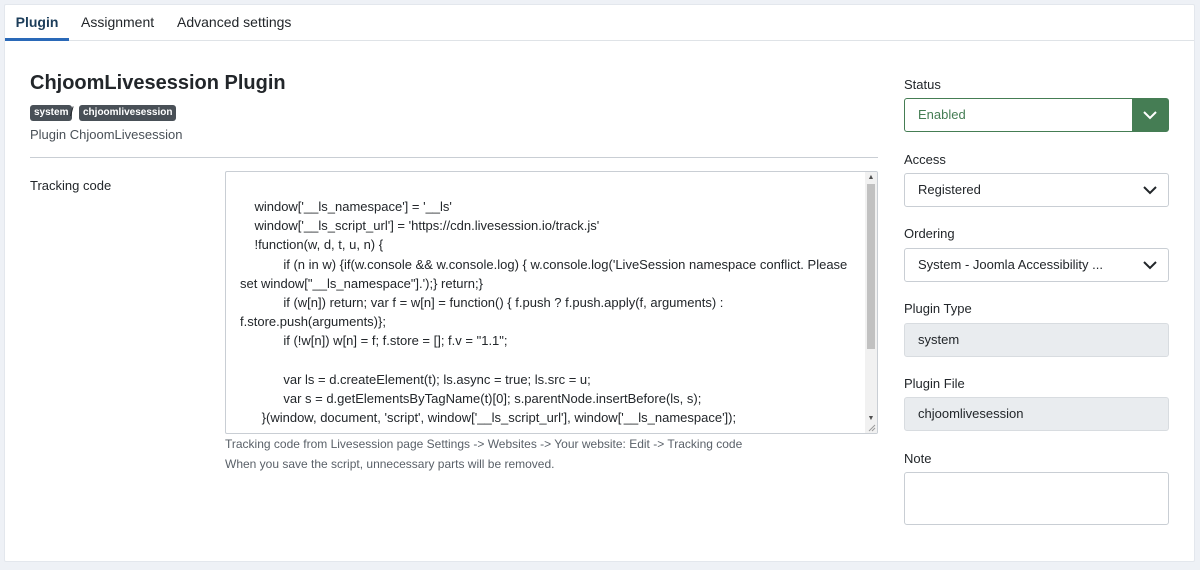 The image size is (1200, 570). Describe the element at coordinates (922, 84) in the screenshot. I see `status-label: Status` at that location.